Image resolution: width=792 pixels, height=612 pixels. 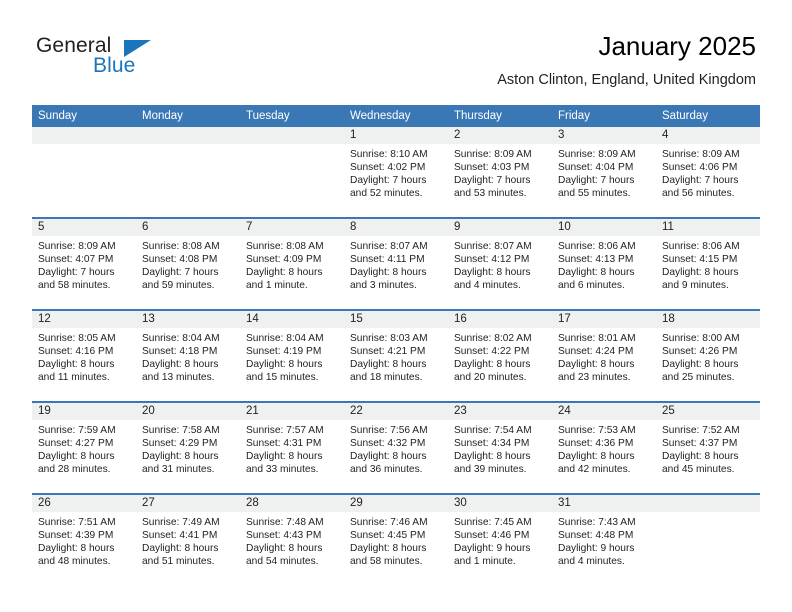 What do you see at coordinates (388, 352) in the screenshot?
I see `sunset-text: Sunset: 4:21 PM` at bounding box center [388, 352].